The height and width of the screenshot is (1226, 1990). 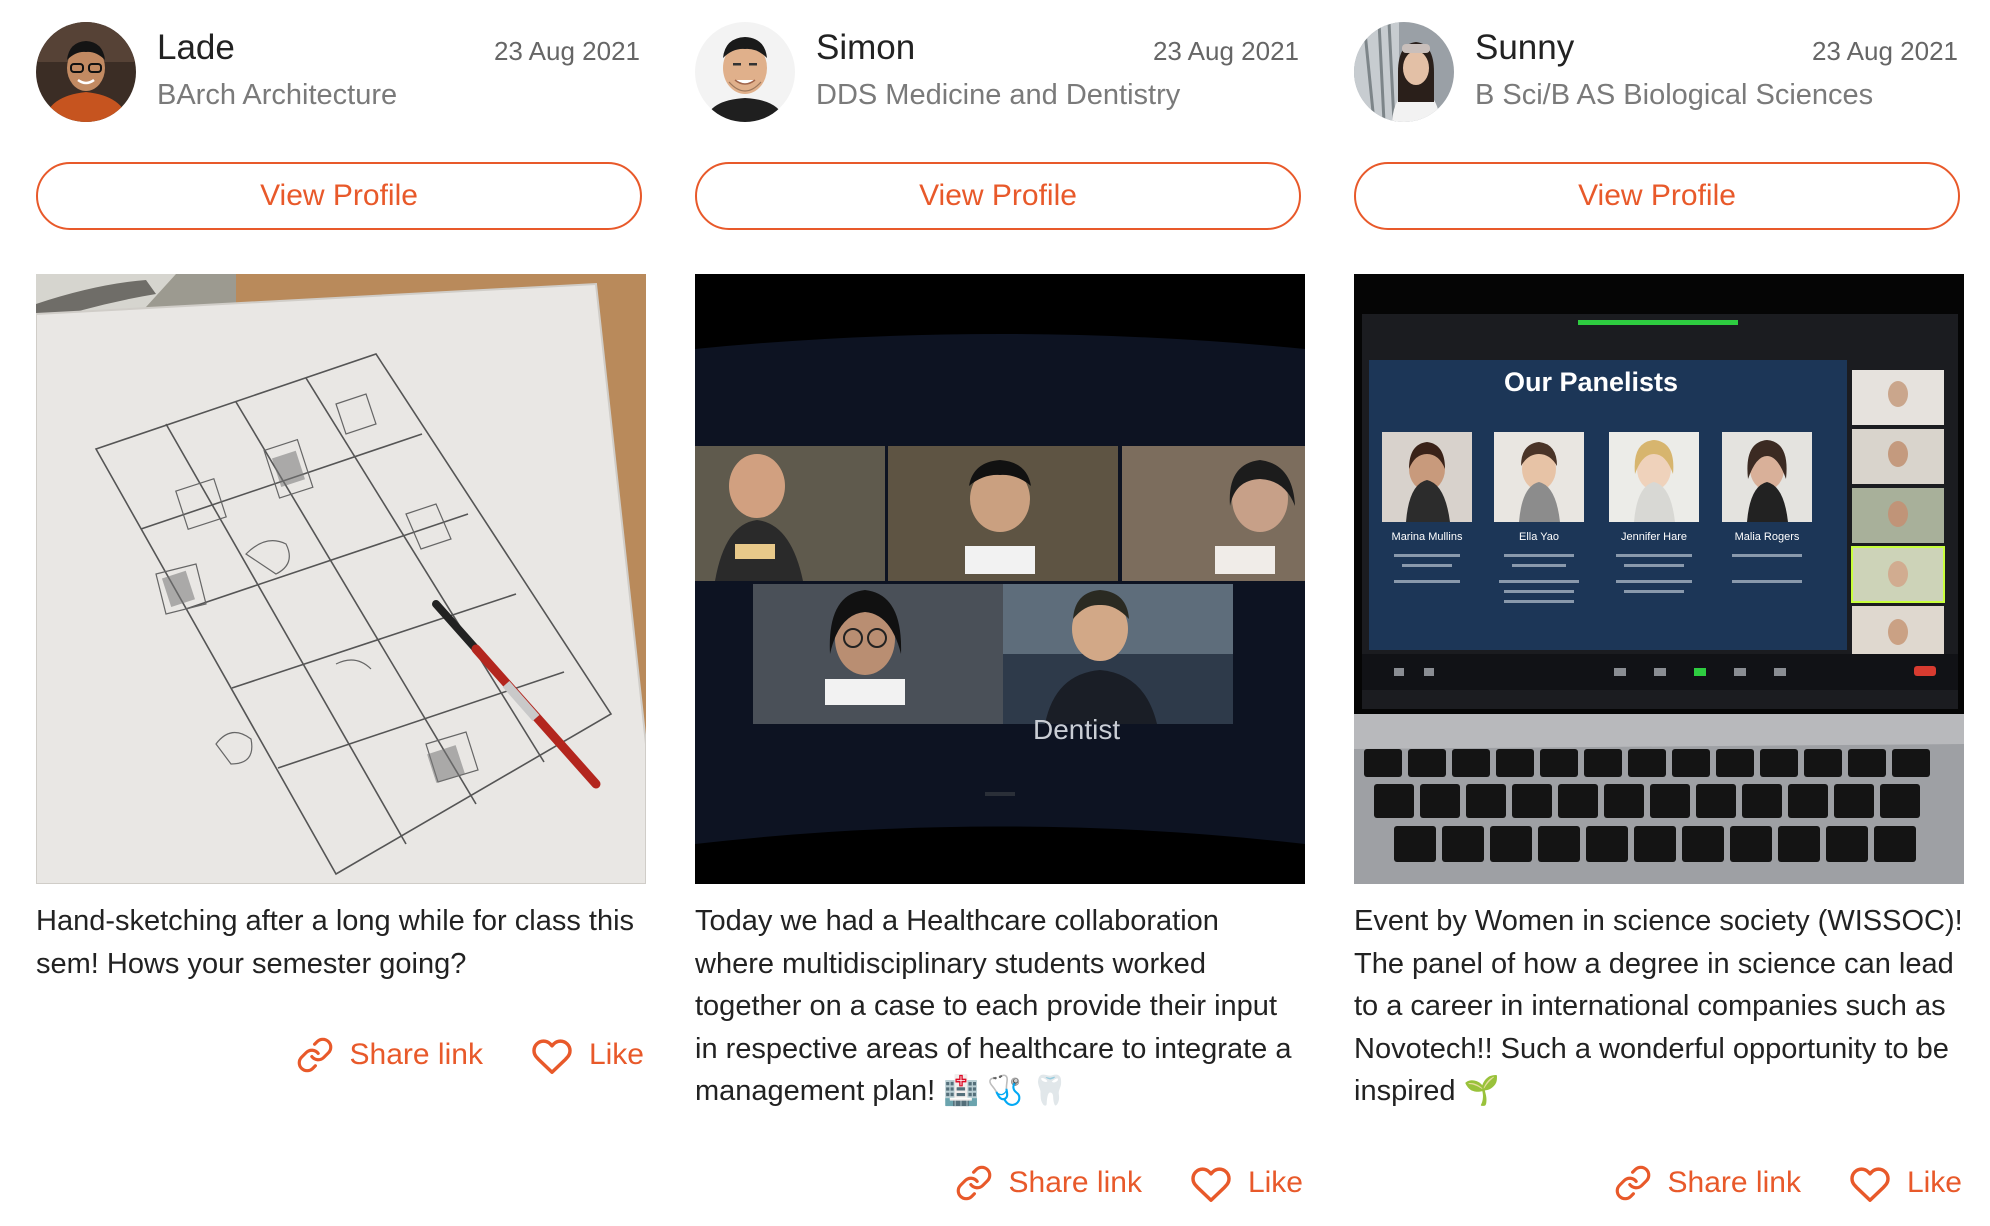 I want to click on panelist-name: Jennifer Hare, so click(x=1654, y=537).